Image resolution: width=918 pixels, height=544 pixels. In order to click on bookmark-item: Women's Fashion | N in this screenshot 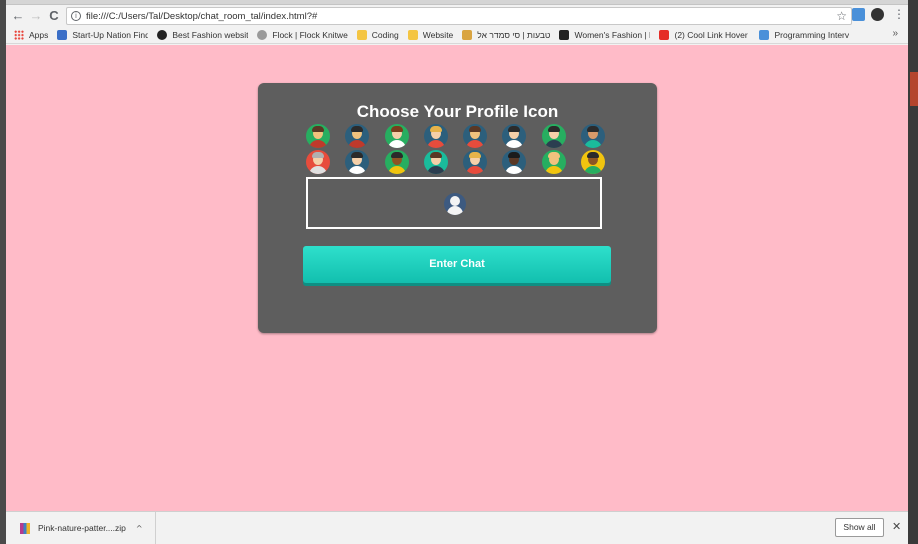, I will do `click(605, 34)`.